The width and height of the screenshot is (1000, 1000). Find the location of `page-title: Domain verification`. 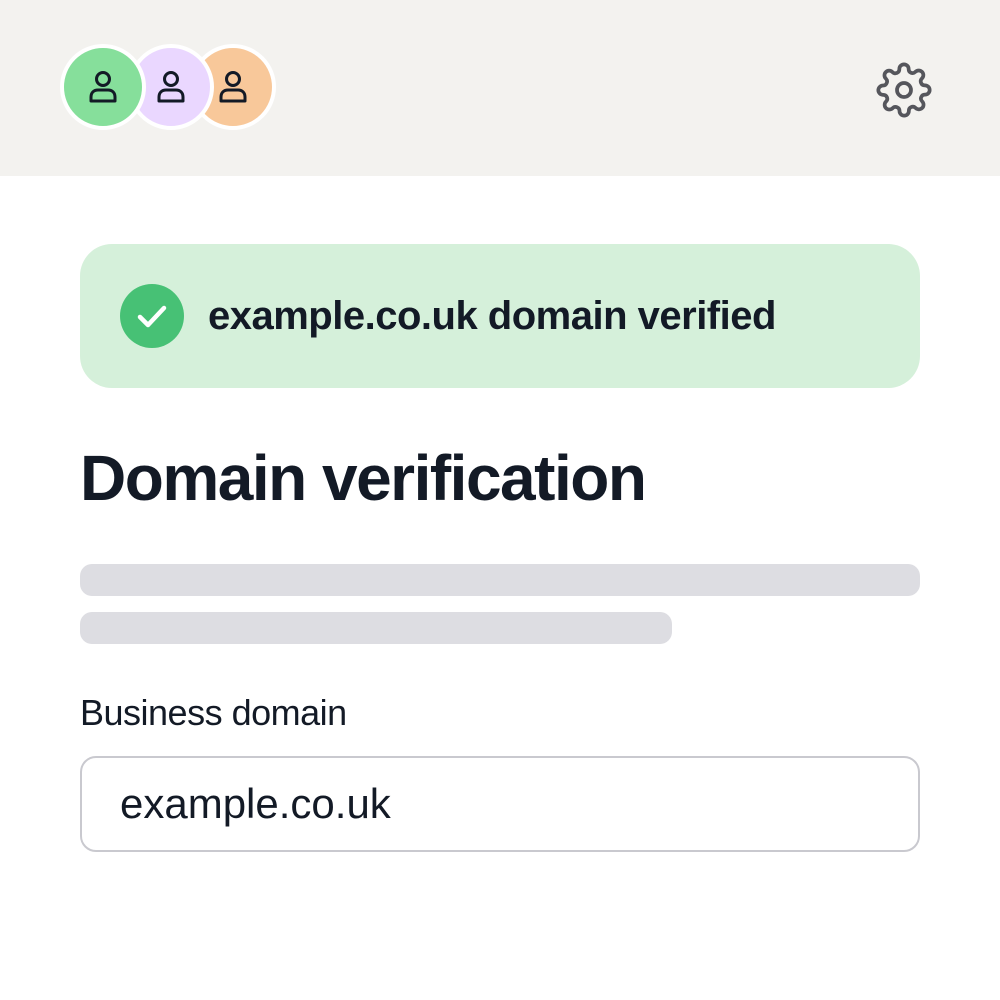

page-title: Domain verification is located at coordinates (363, 478).